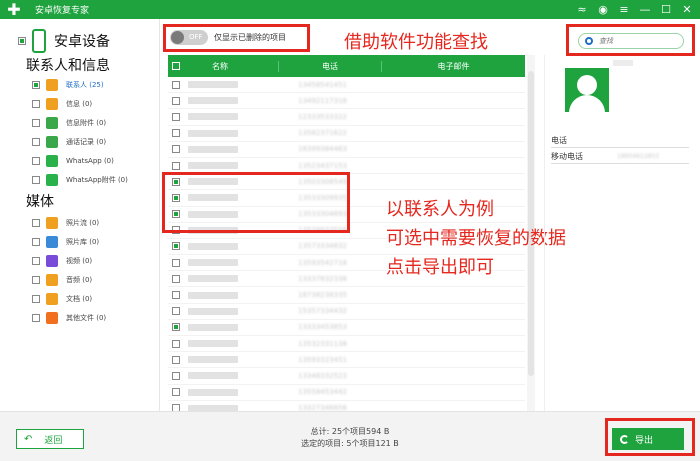  I want to click on highlight-selected-rows, so click(256, 202).